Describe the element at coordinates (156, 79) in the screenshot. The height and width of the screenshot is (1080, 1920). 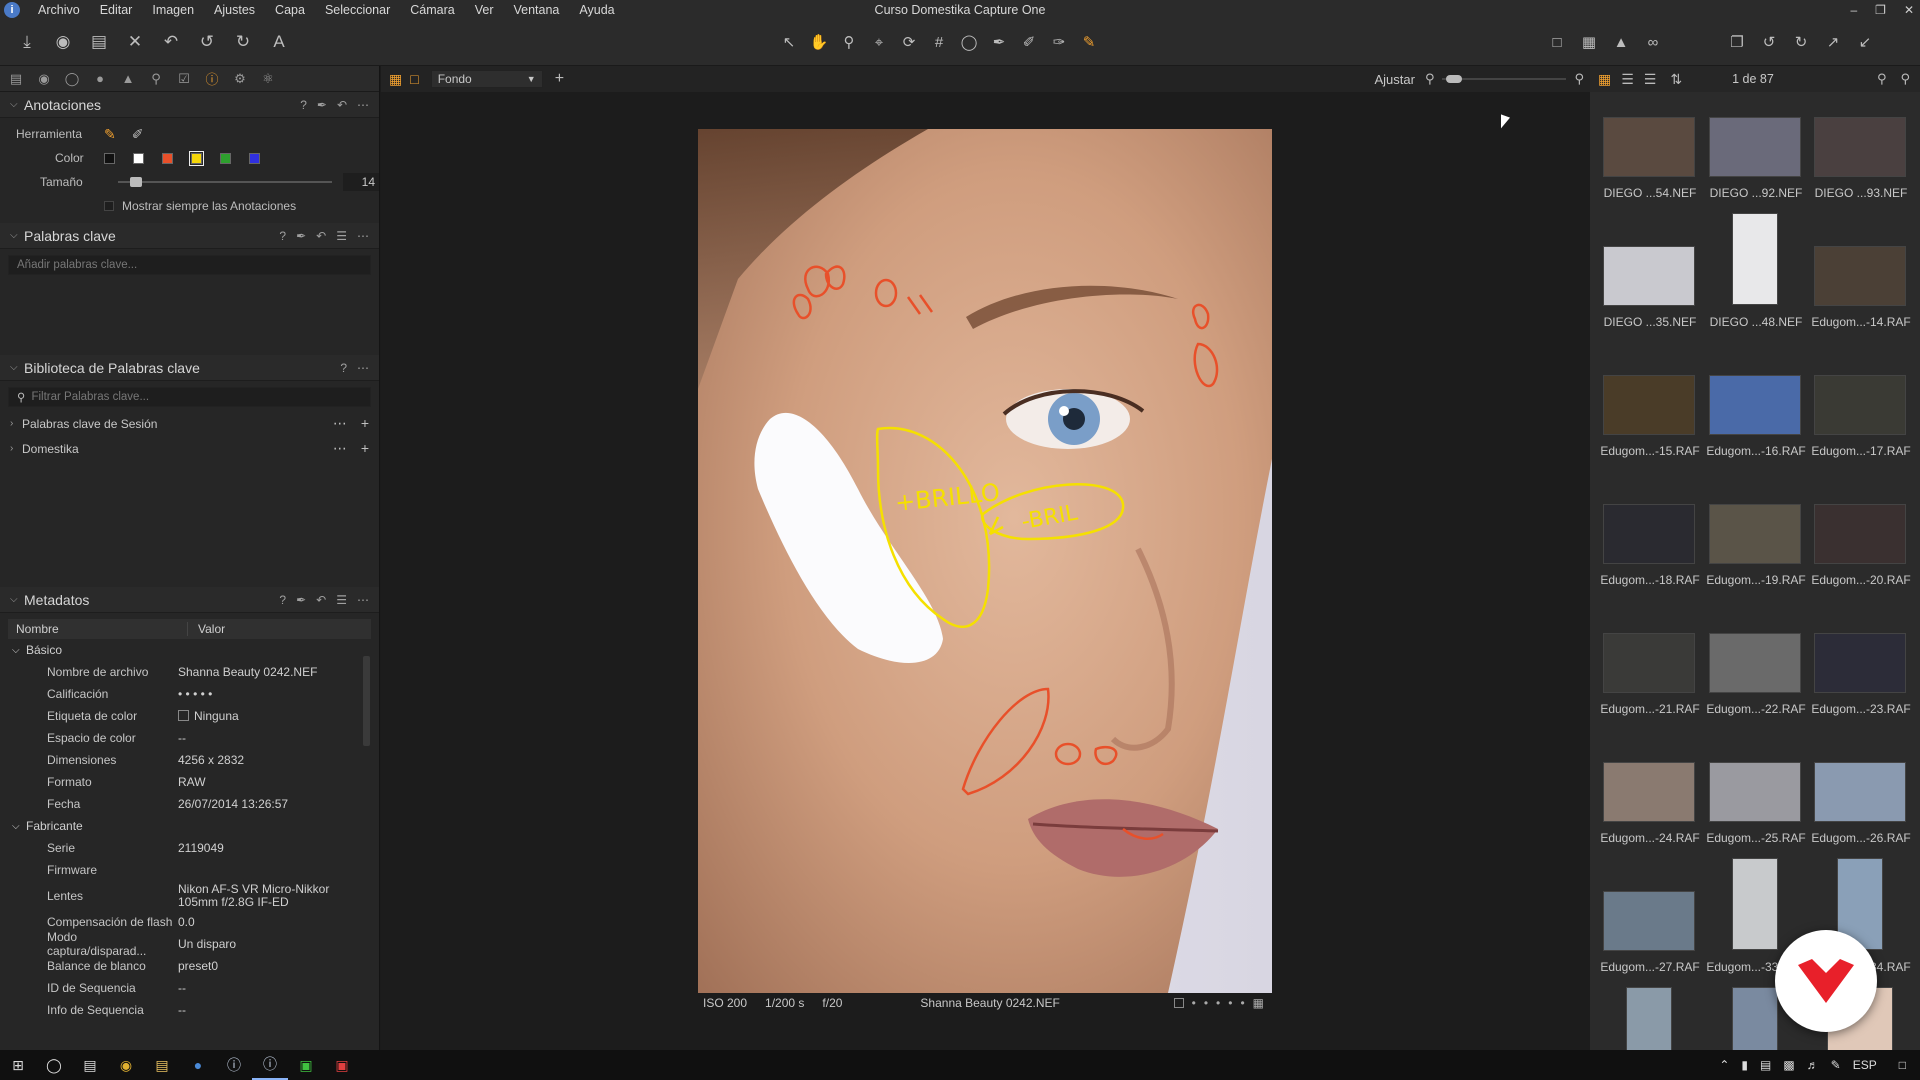
I see `details-tab-icon: ⚲` at that location.